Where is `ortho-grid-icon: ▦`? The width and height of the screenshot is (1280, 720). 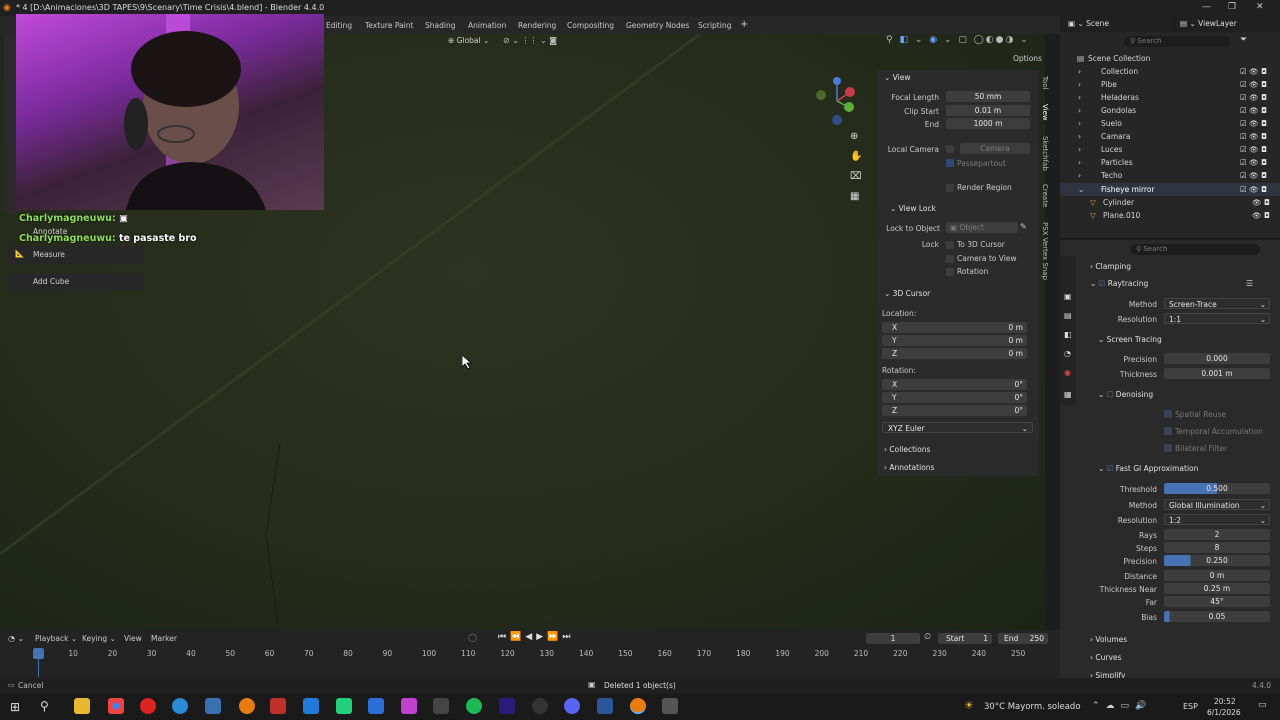
ortho-grid-icon: ▦ is located at coordinates (854, 196).